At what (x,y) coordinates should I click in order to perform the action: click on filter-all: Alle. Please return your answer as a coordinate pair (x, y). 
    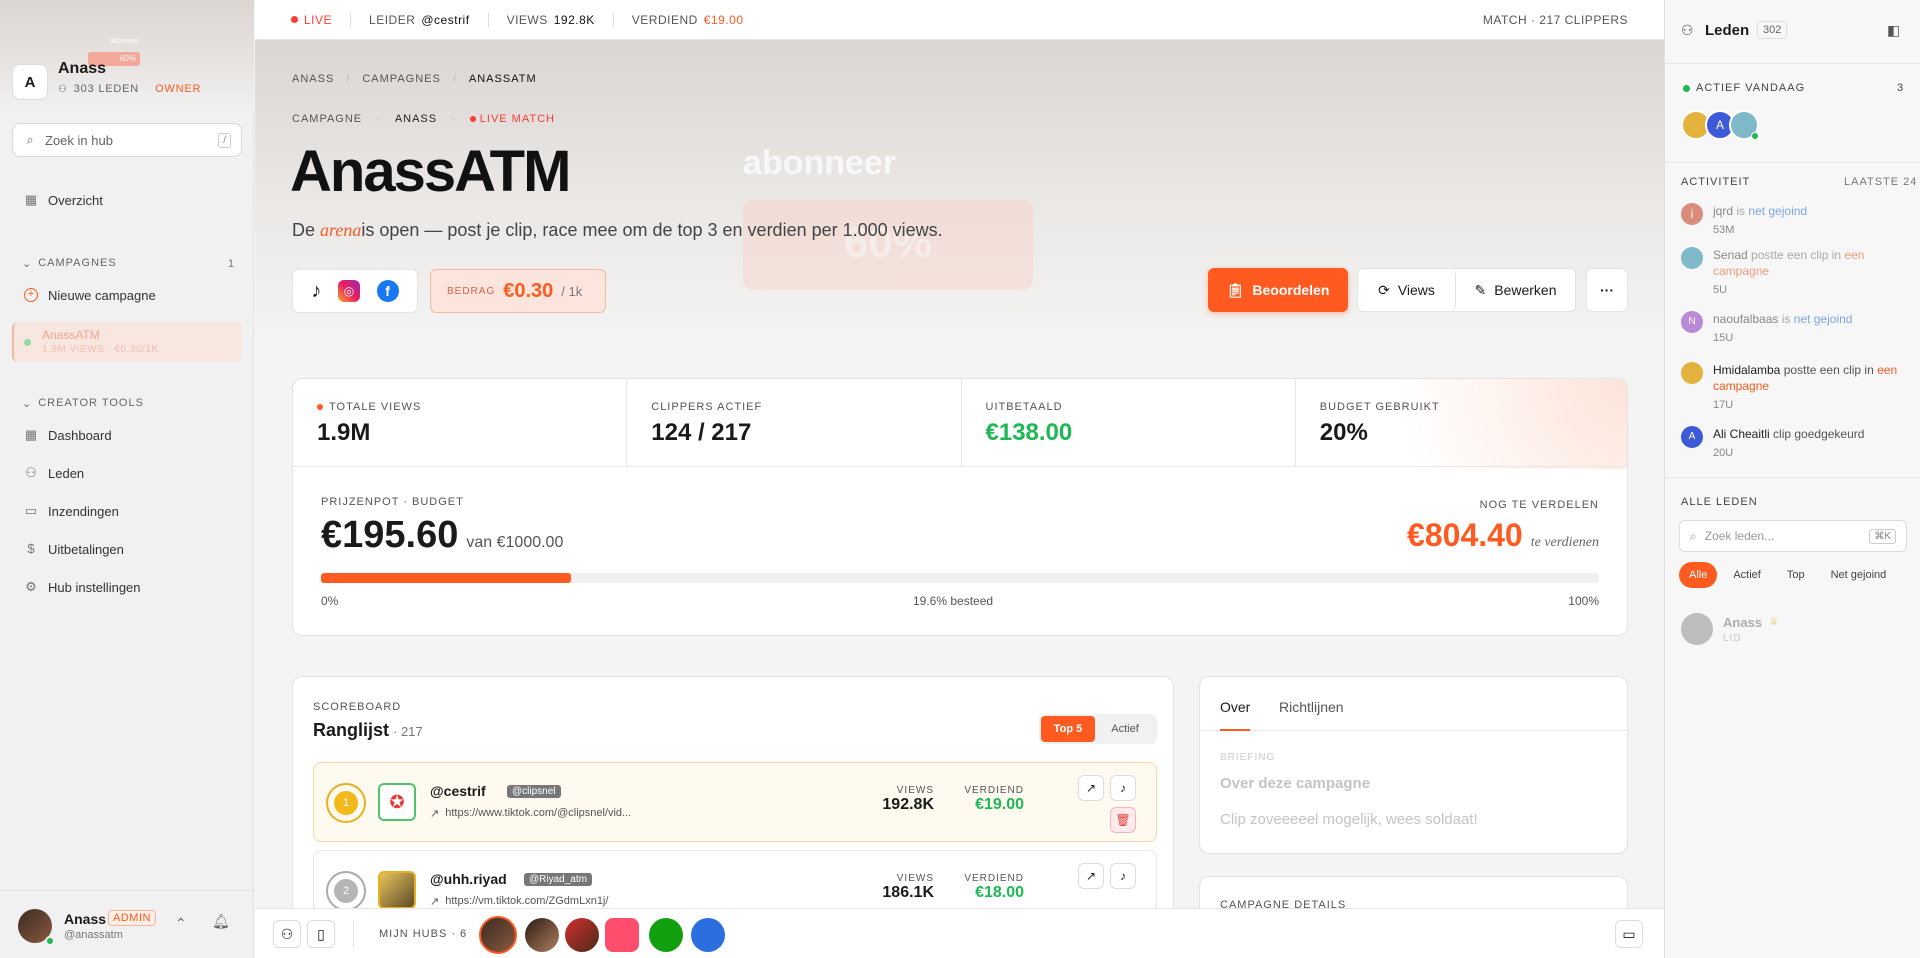
    Looking at the image, I should click on (1698, 575).